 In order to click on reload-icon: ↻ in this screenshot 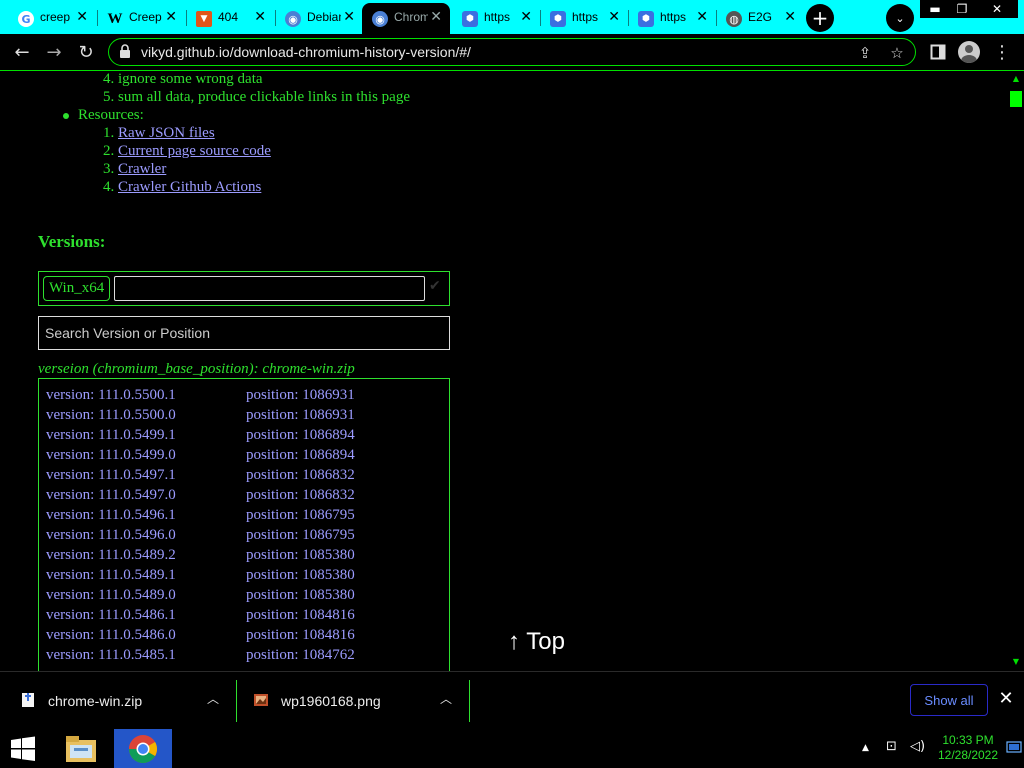, I will do `click(86, 52)`.